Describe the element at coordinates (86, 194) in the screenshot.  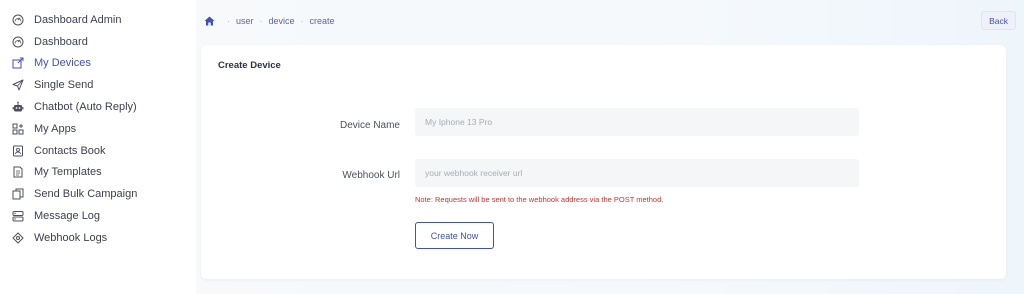
I see `sidebar-item-label: Send Bulk Campaign` at that location.